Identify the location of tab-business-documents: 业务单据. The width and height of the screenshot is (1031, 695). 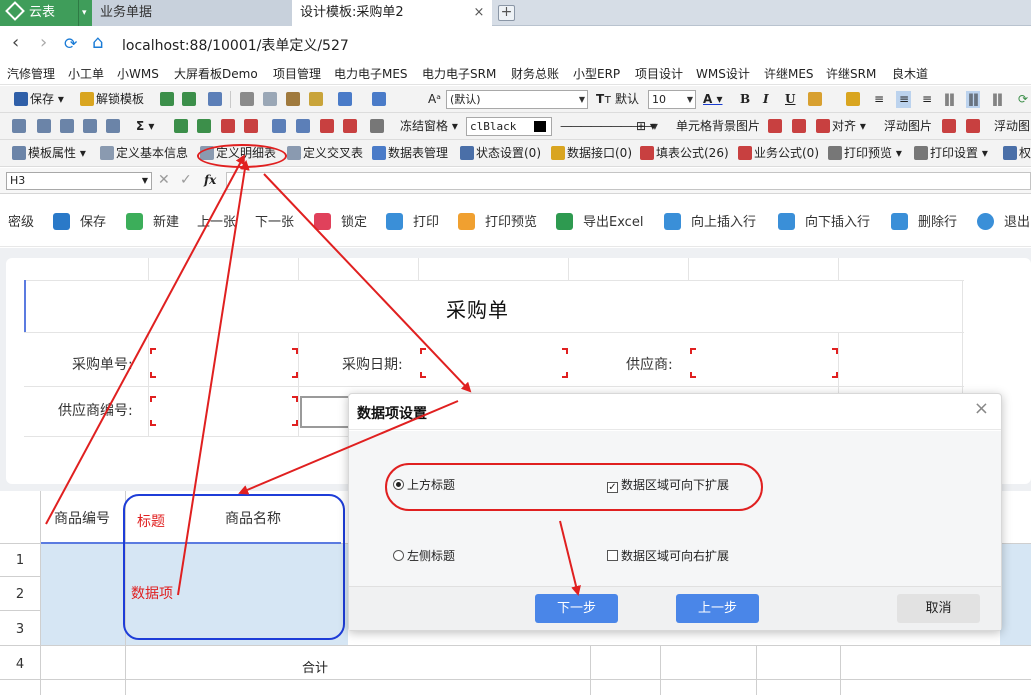
(192, 13).